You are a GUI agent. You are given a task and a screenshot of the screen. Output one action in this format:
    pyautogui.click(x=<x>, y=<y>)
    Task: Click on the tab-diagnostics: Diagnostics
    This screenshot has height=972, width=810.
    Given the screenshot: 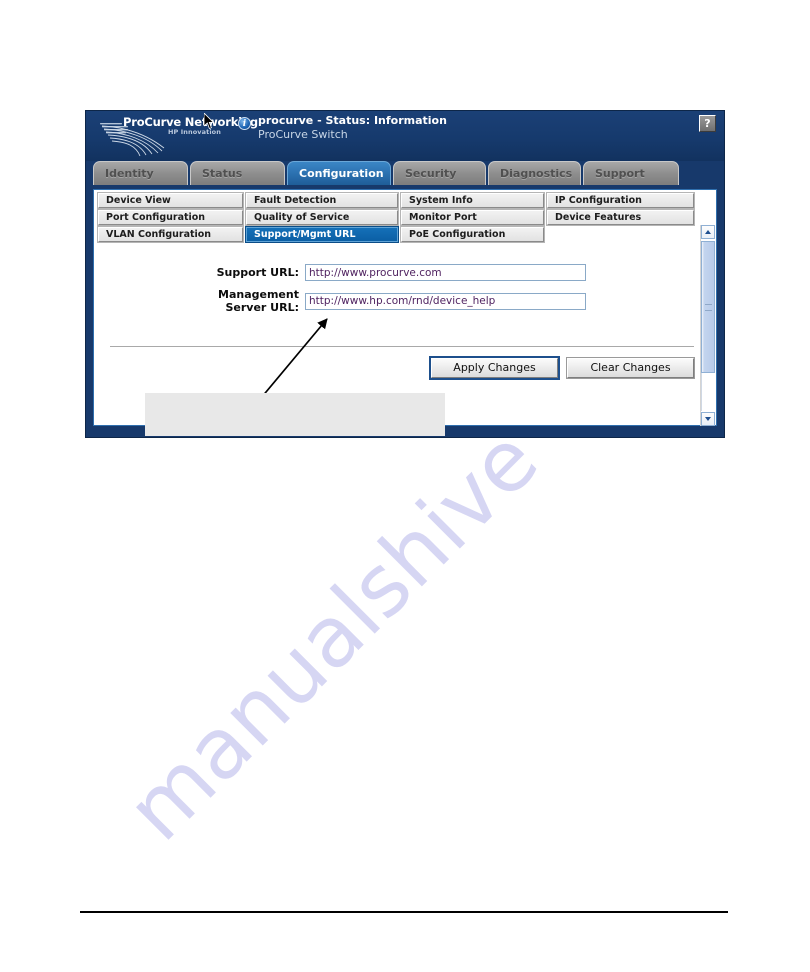 What is the action you would take?
    pyautogui.click(x=534, y=173)
    